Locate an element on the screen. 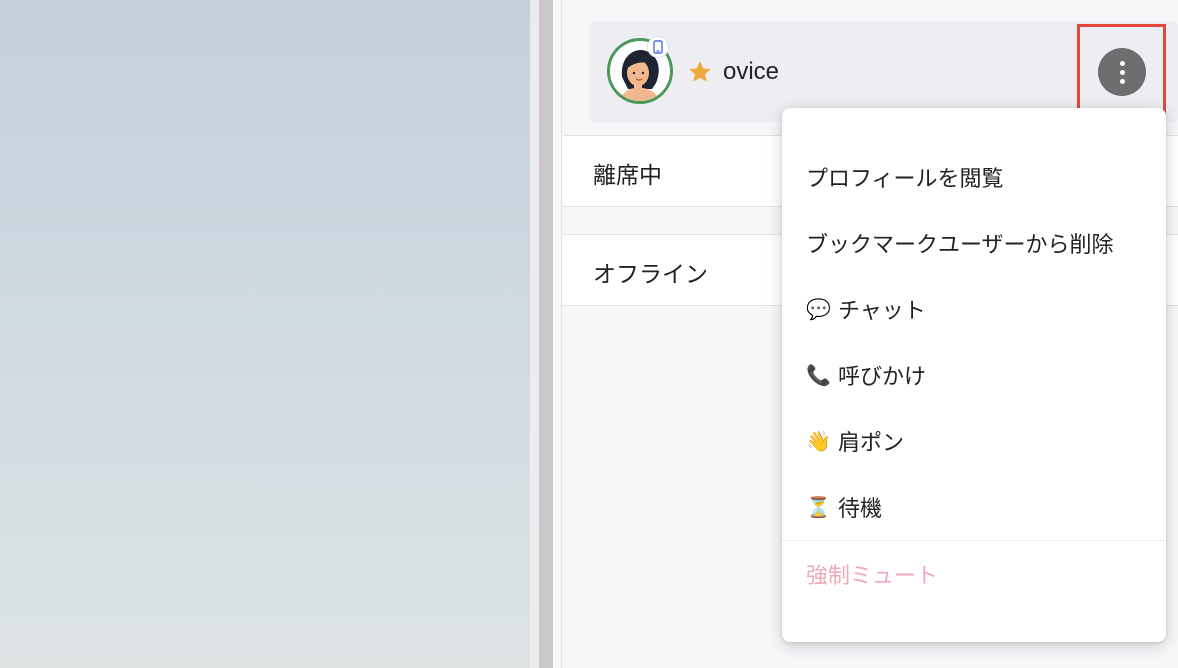  mobile-phone-icon is located at coordinates (658, 47).